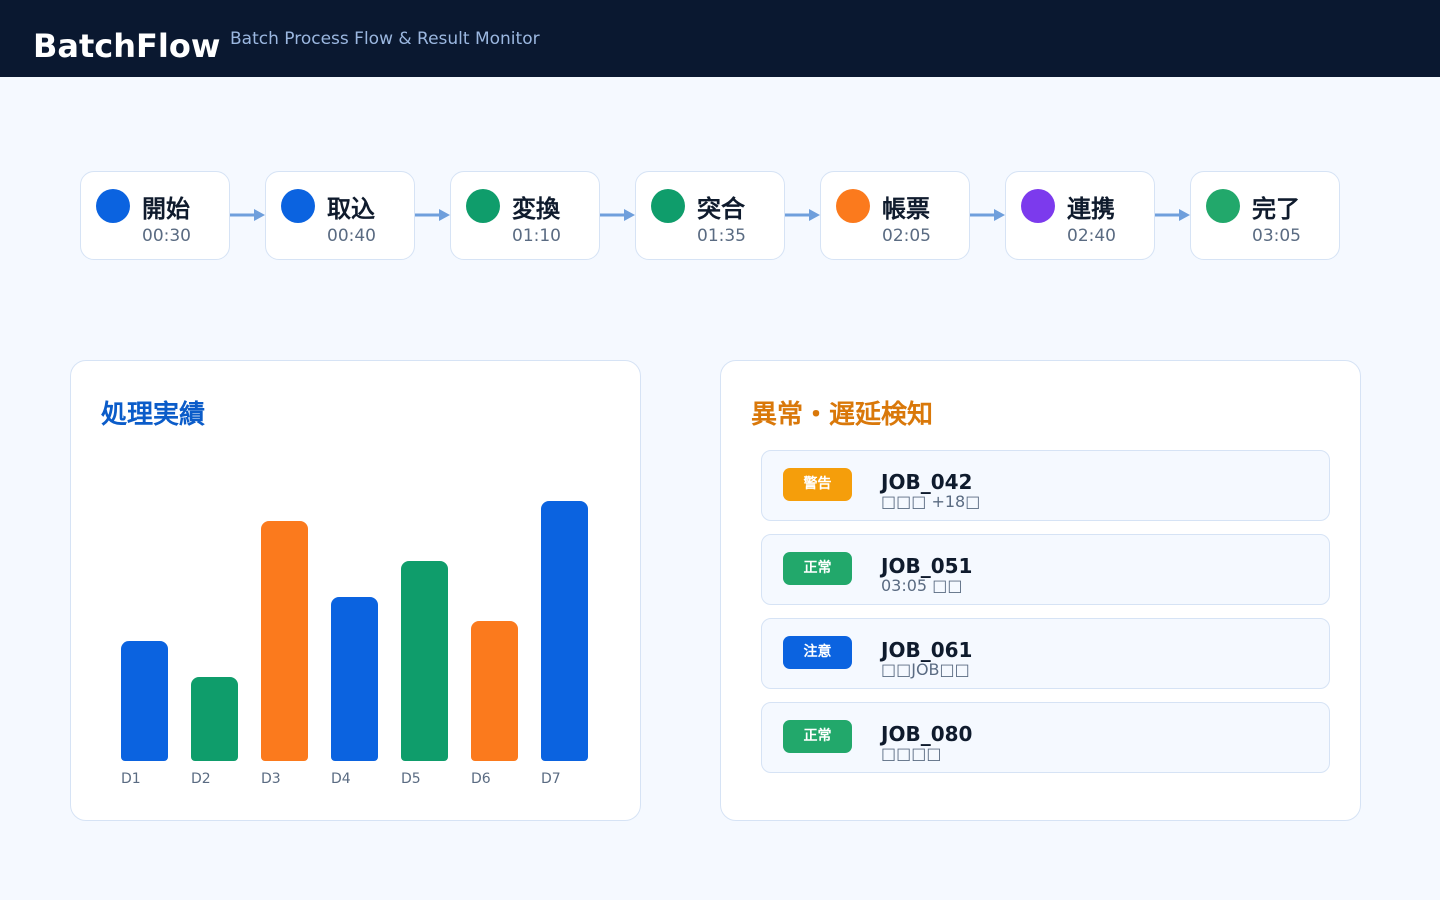 The height and width of the screenshot is (900, 1440). Describe the element at coordinates (385, 39) in the screenshot. I see `app-tagline: Batch Process Flow & Result Monitor` at that location.